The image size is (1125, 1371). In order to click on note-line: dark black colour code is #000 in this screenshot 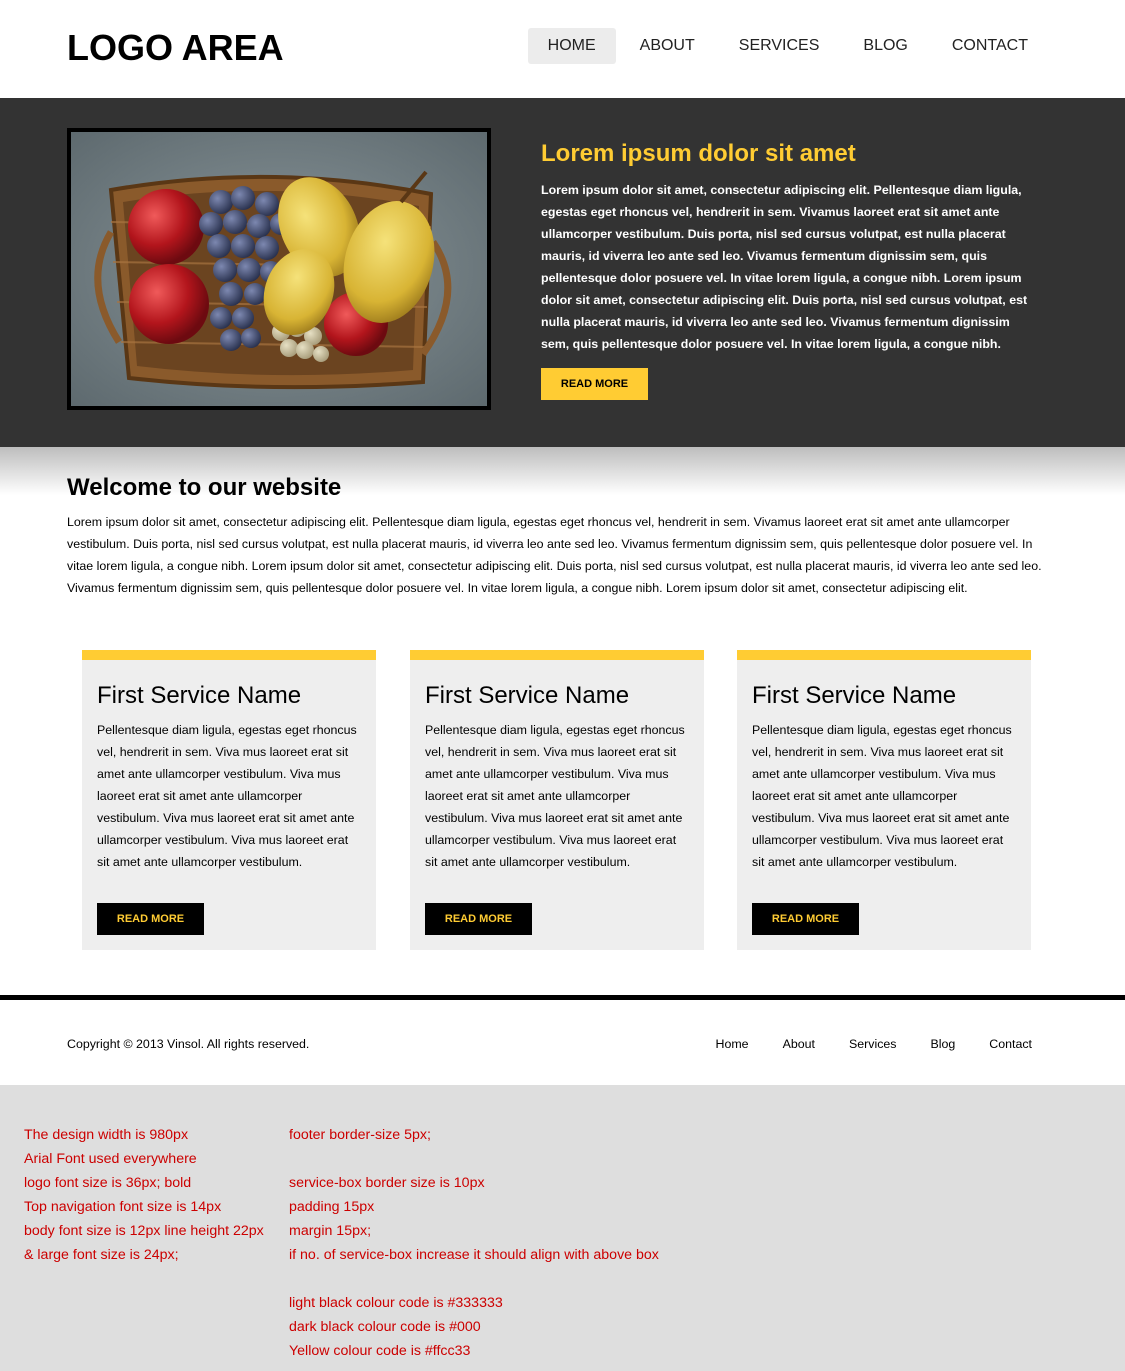, I will do `click(385, 1327)`.